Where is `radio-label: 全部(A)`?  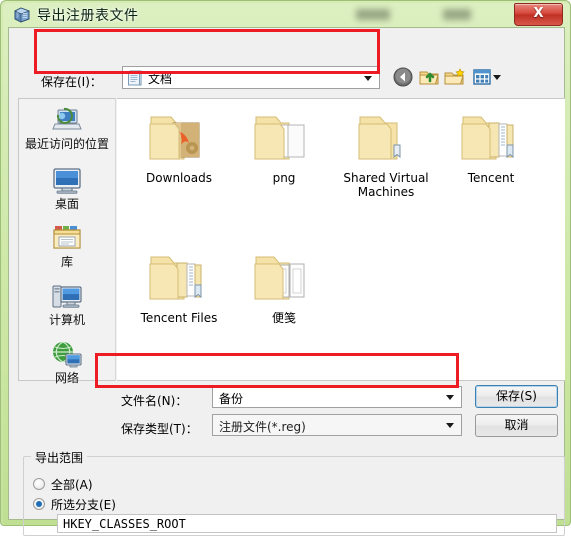 radio-label: 全部(A) is located at coordinates (72, 485).